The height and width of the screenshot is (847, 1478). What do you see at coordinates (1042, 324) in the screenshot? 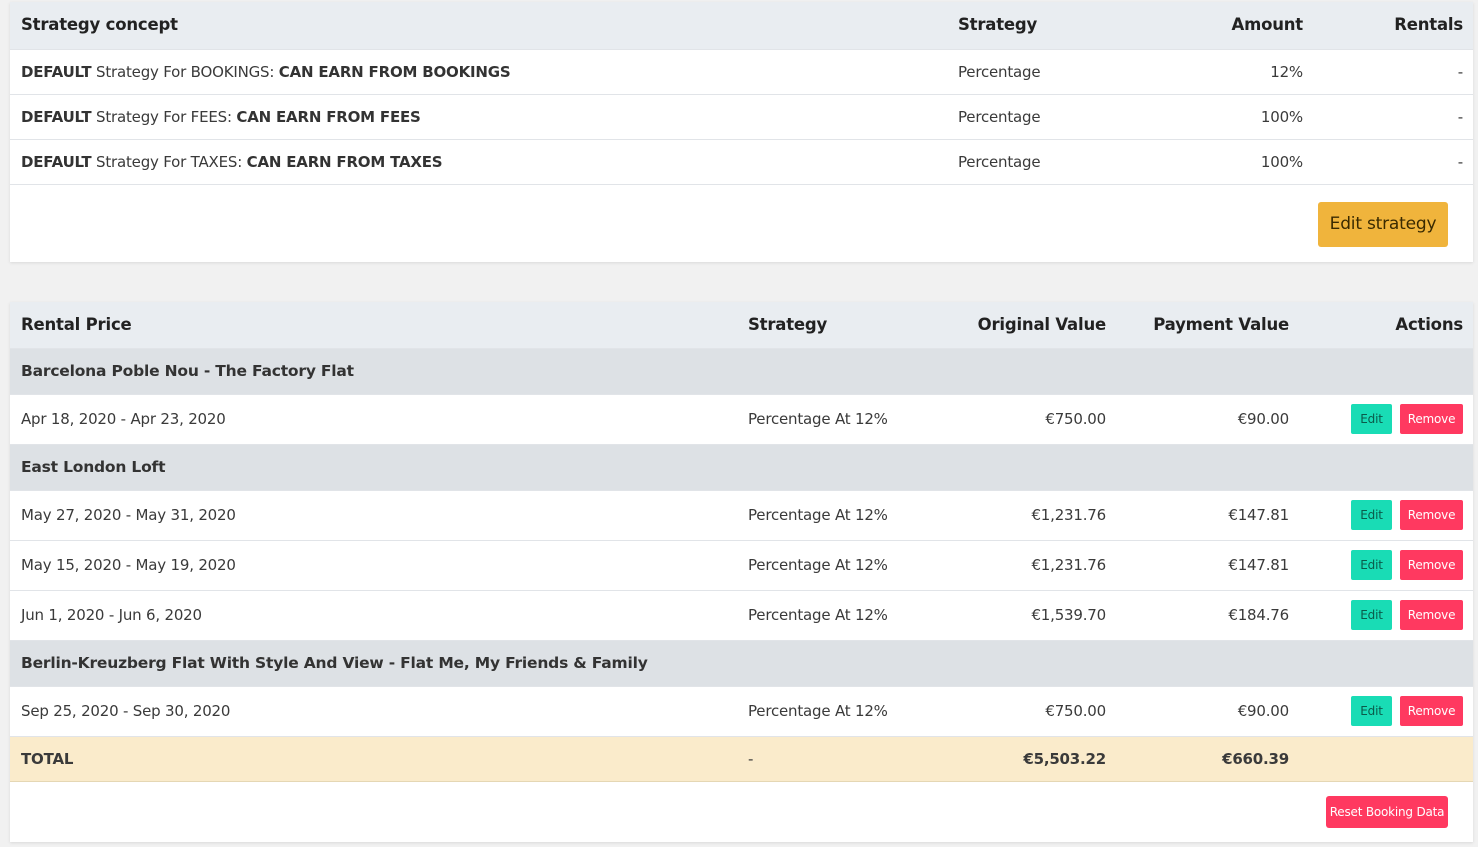
I see `header-original-value: Original Value` at bounding box center [1042, 324].